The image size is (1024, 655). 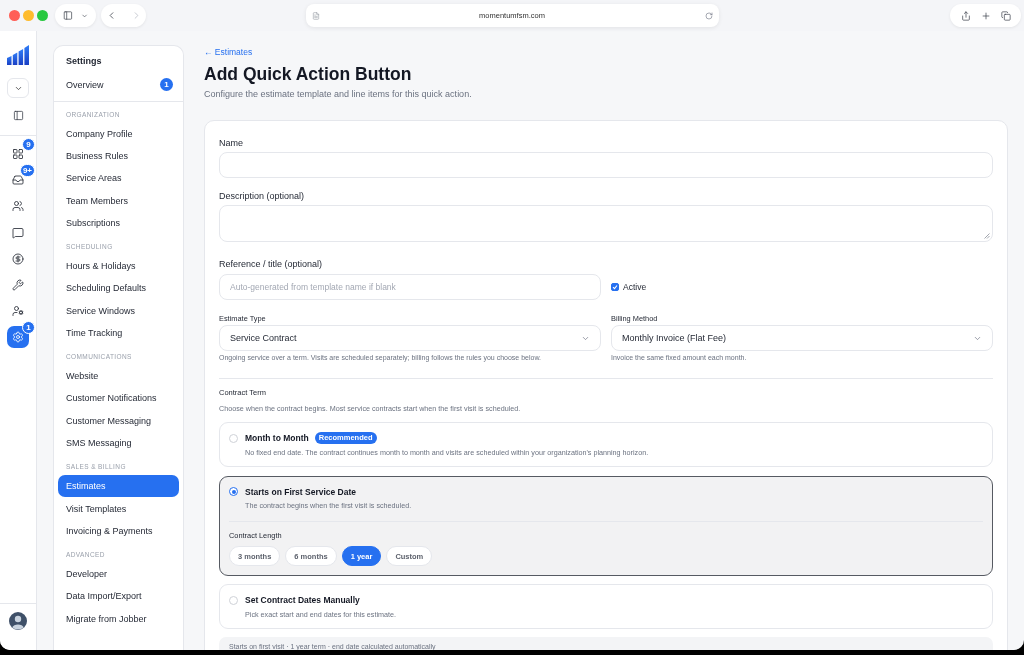 I want to click on nav-item: Team Members, so click(x=118, y=200).